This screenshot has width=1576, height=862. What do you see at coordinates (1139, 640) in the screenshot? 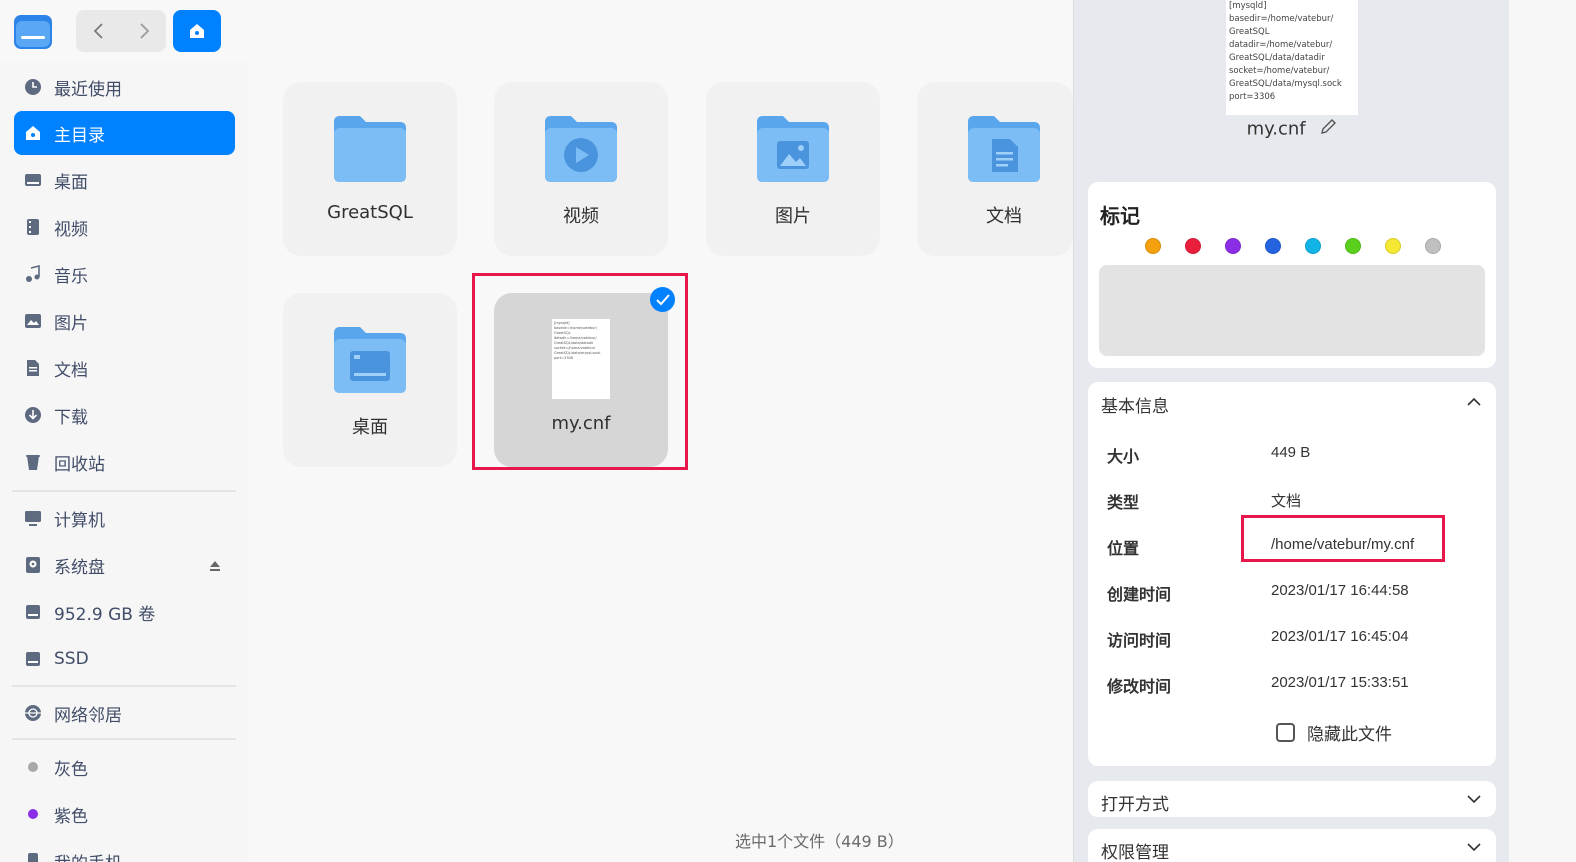
I see `accessed-label: 访问时间` at bounding box center [1139, 640].